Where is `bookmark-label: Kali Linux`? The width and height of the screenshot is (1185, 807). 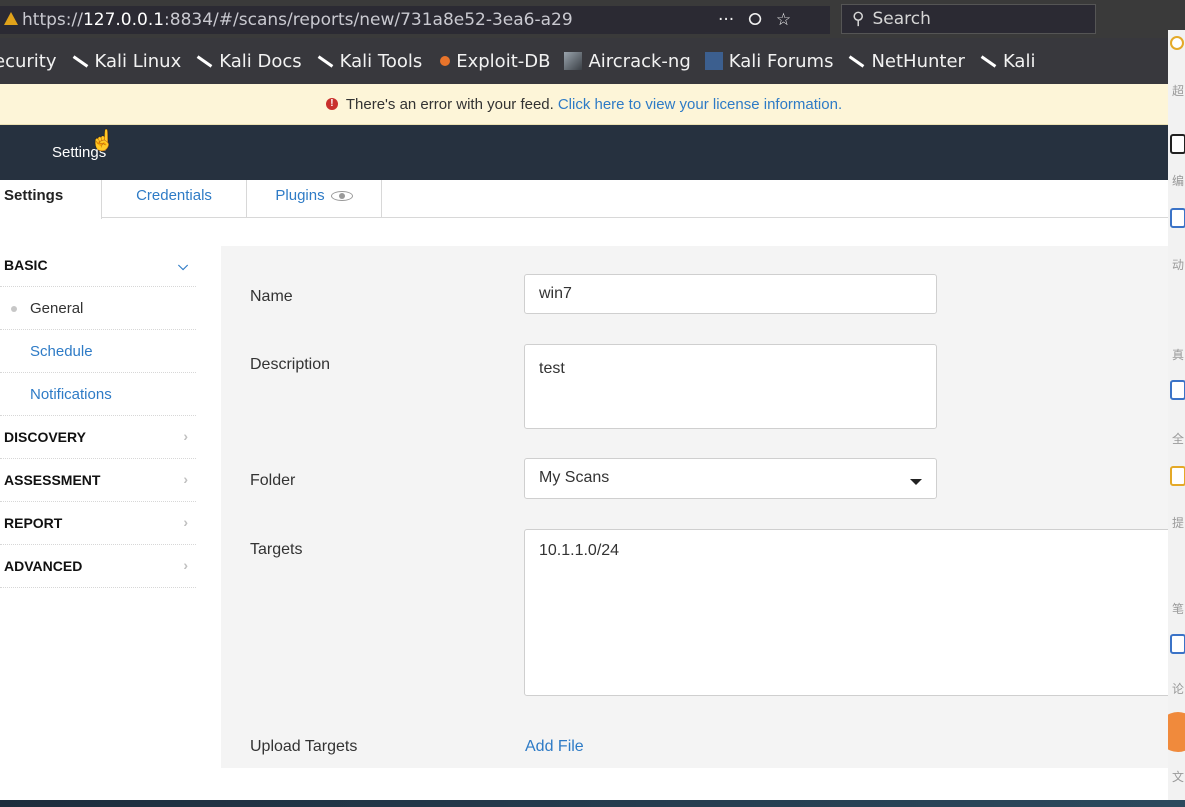 bookmark-label: Kali Linux is located at coordinates (138, 61).